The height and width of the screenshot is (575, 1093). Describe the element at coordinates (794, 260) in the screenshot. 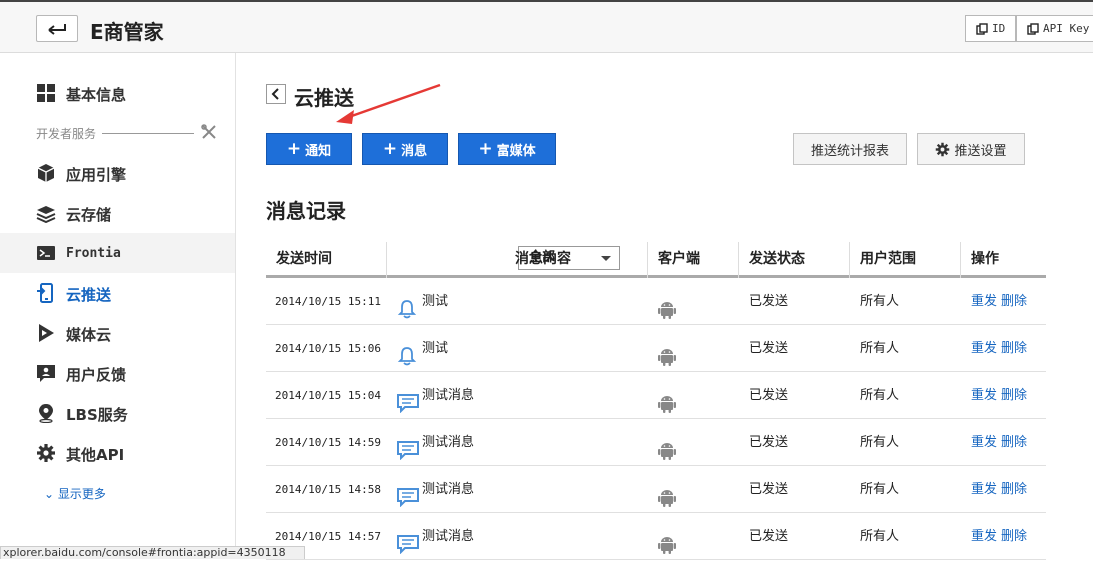

I see `col-status: 发送状态` at that location.